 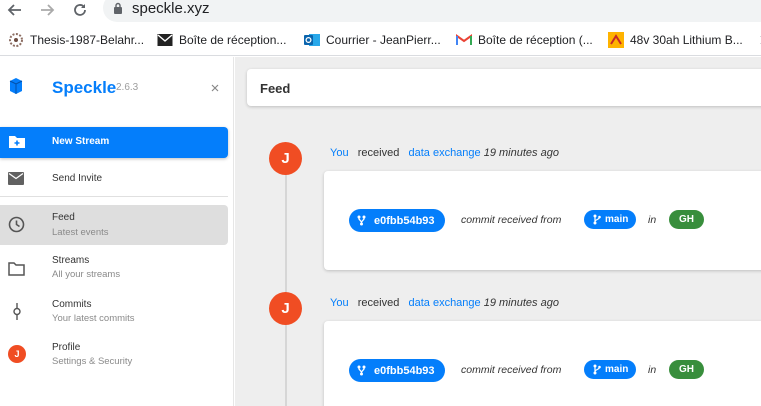 I want to click on sidebar-item-commits: Commits Your latest commits, so click(x=114, y=313).